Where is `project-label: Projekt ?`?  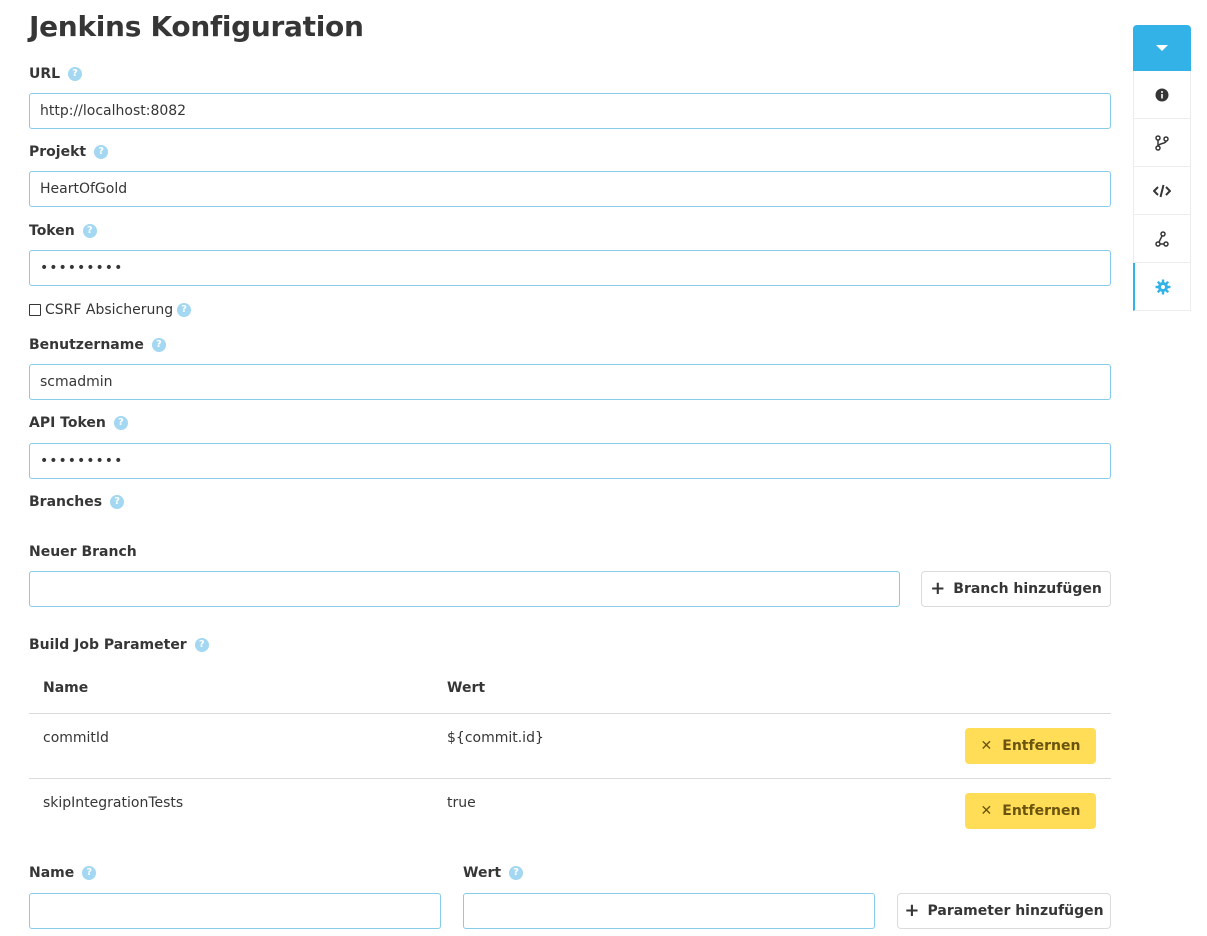 project-label: Projekt ? is located at coordinates (69, 152).